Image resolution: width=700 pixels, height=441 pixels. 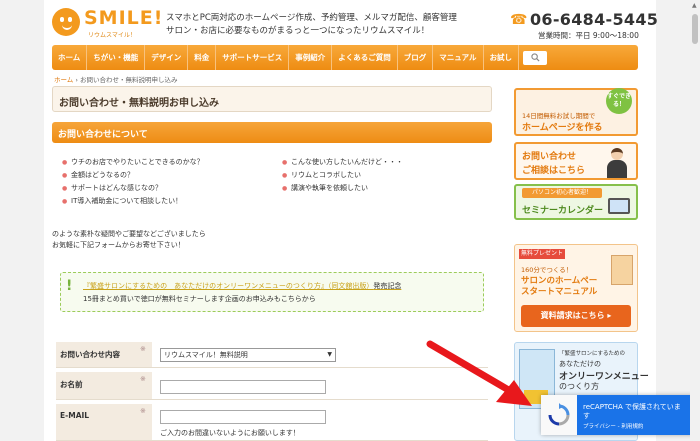 What do you see at coordinates (202, 57) in the screenshot?
I see `nav-item-pricing: 料金` at bounding box center [202, 57].